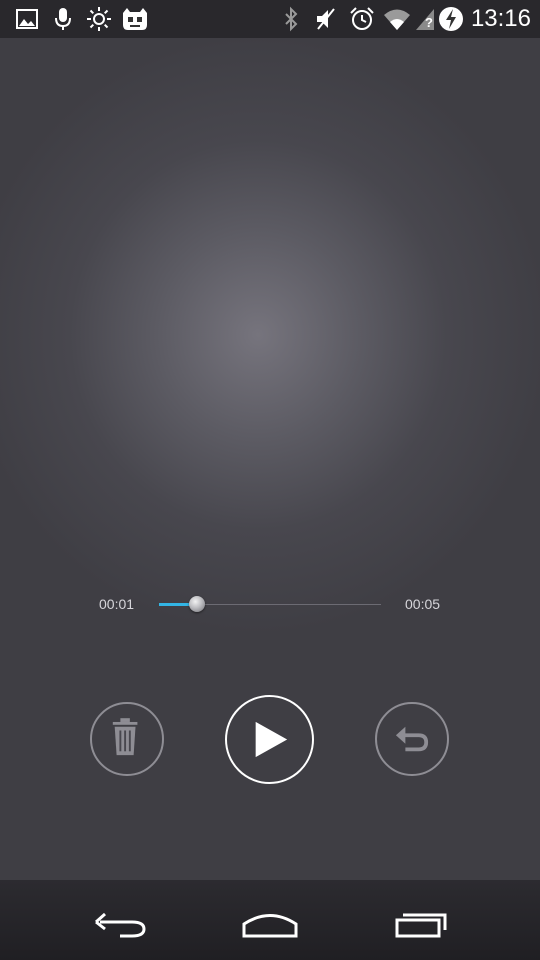  What do you see at coordinates (196, 604) in the screenshot?
I see `seekbar-thumb` at bounding box center [196, 604].